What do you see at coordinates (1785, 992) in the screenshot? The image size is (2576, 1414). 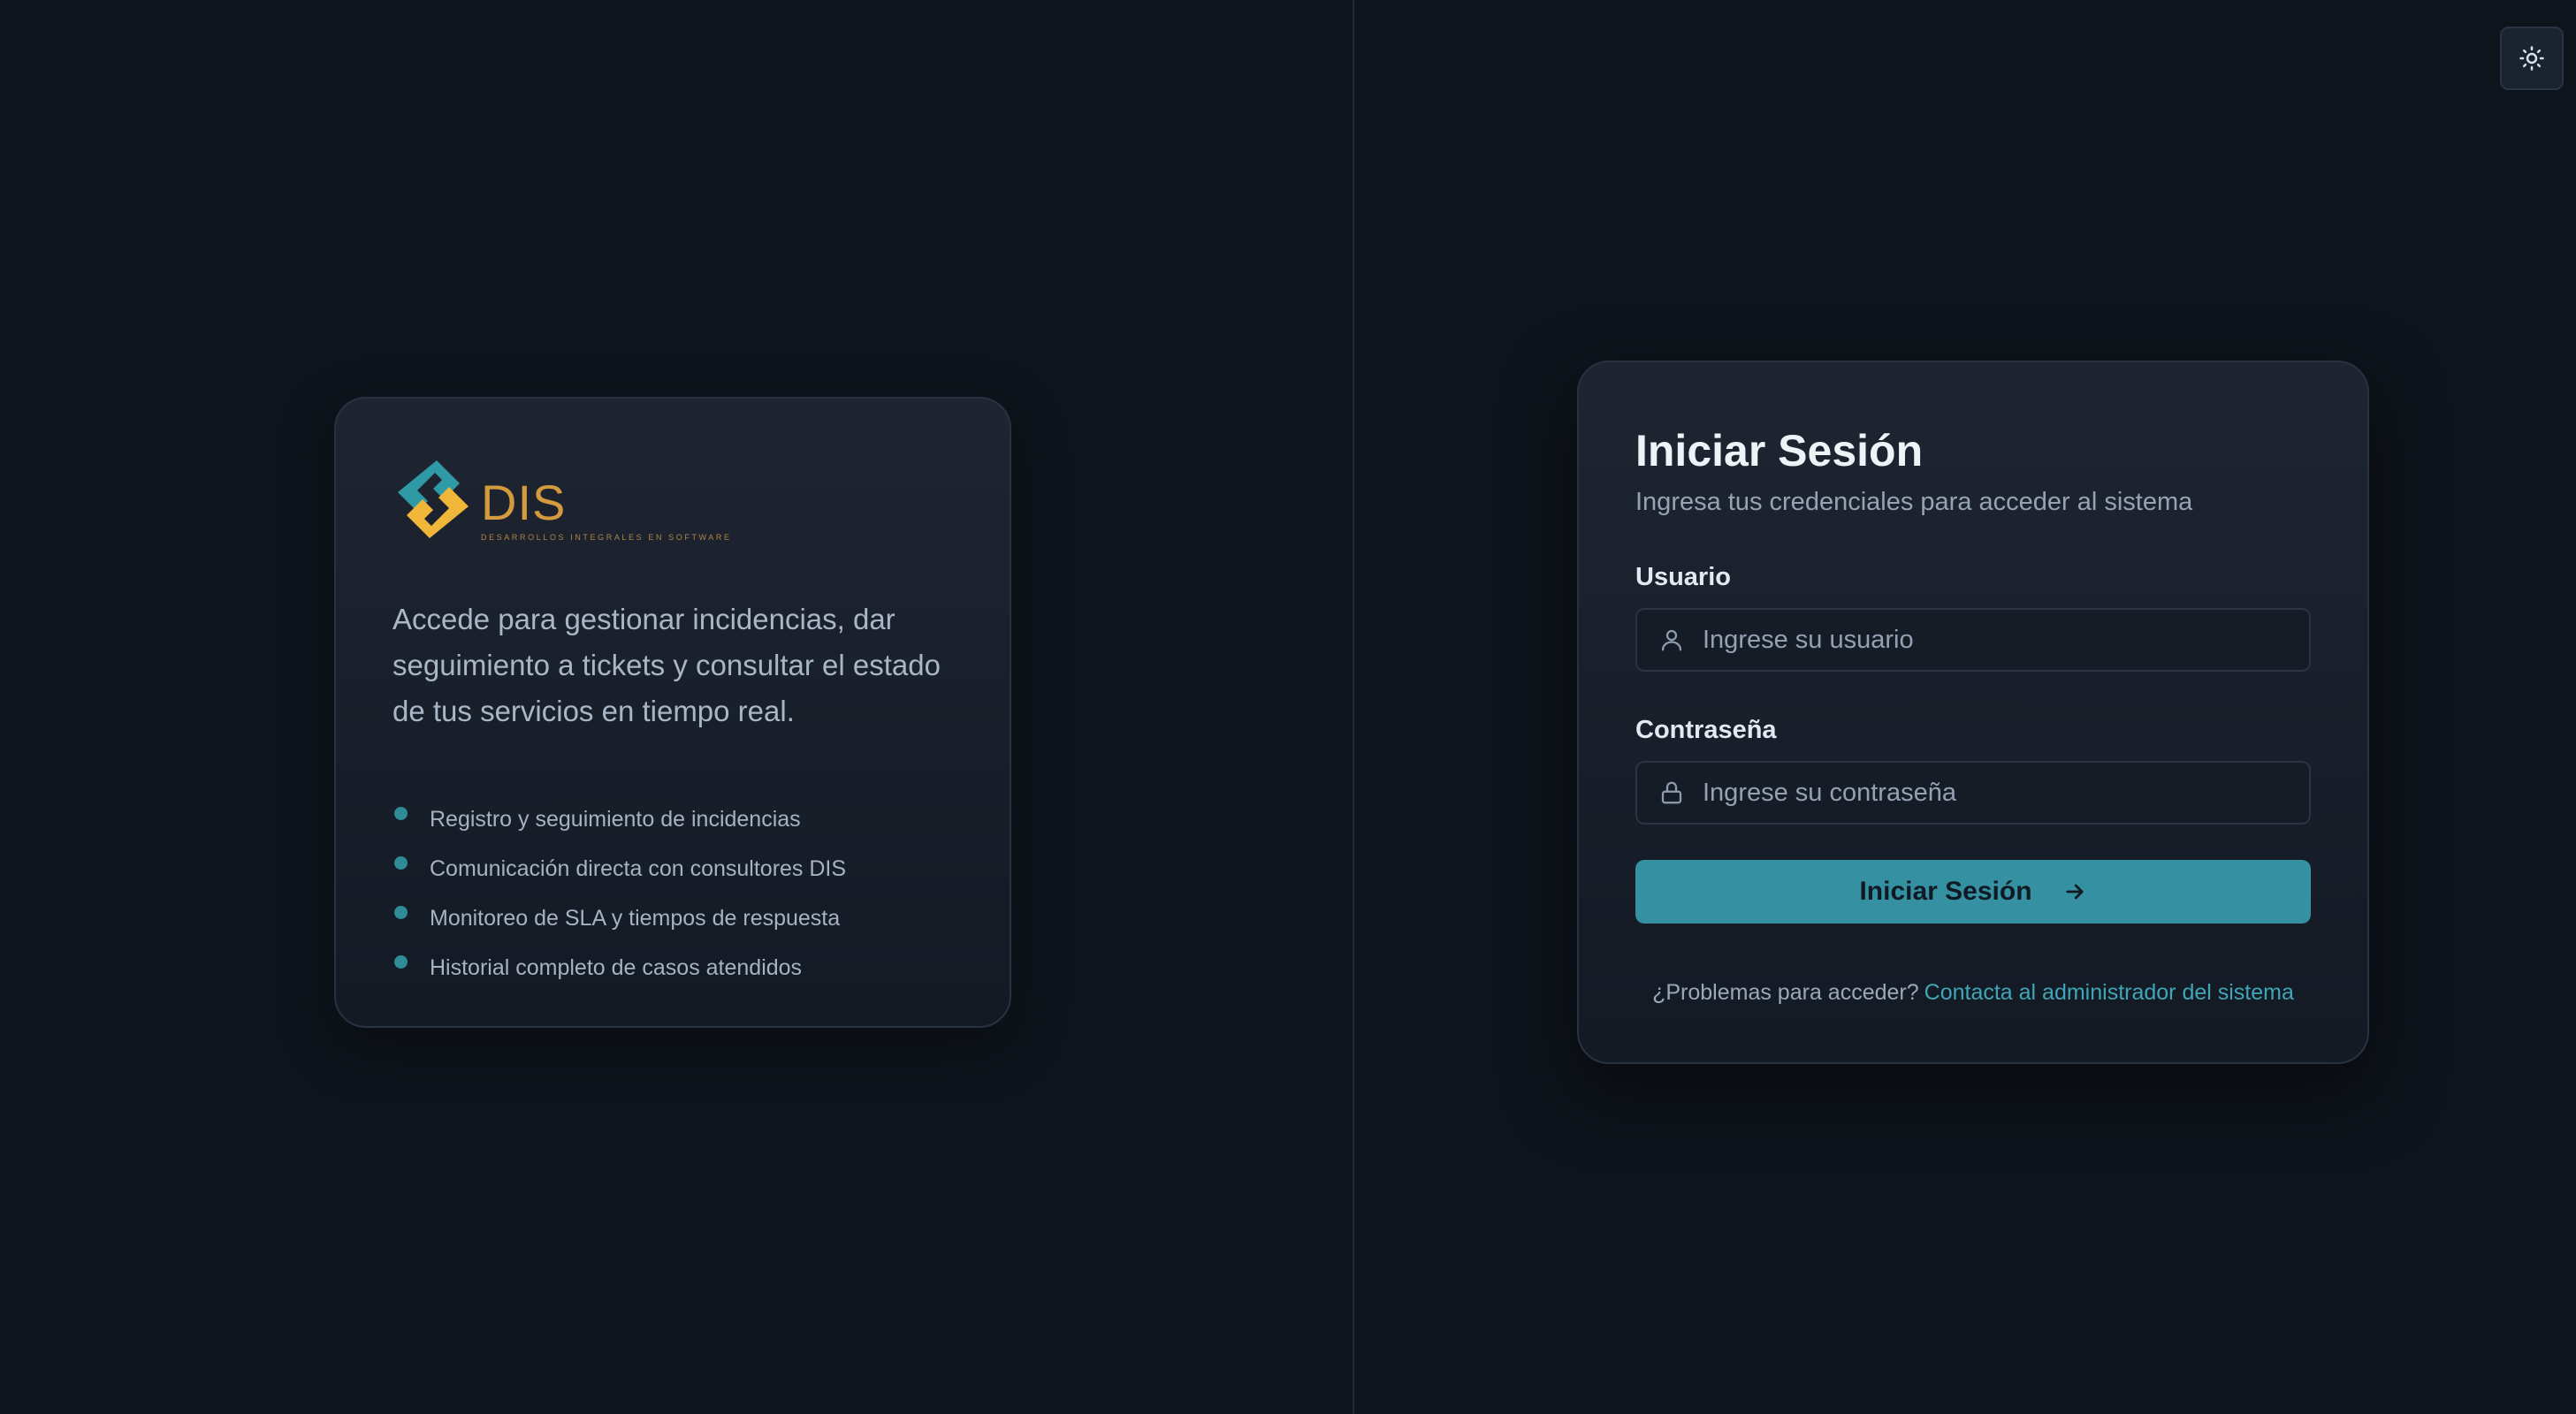 I see `help-question: ¿Problemas para acceder?` at bounding box center [1785, 992].